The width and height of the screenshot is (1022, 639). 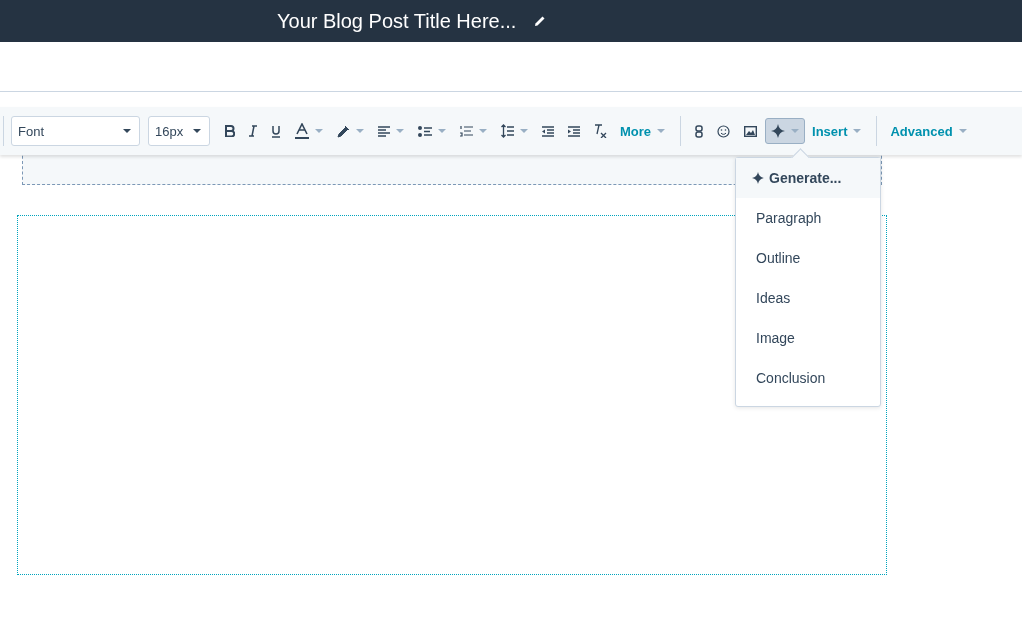 What do you see at coordinates (808, 378) in the screenshot?
I see `menu-item: Conclusion` at bounding box center [808, 378].